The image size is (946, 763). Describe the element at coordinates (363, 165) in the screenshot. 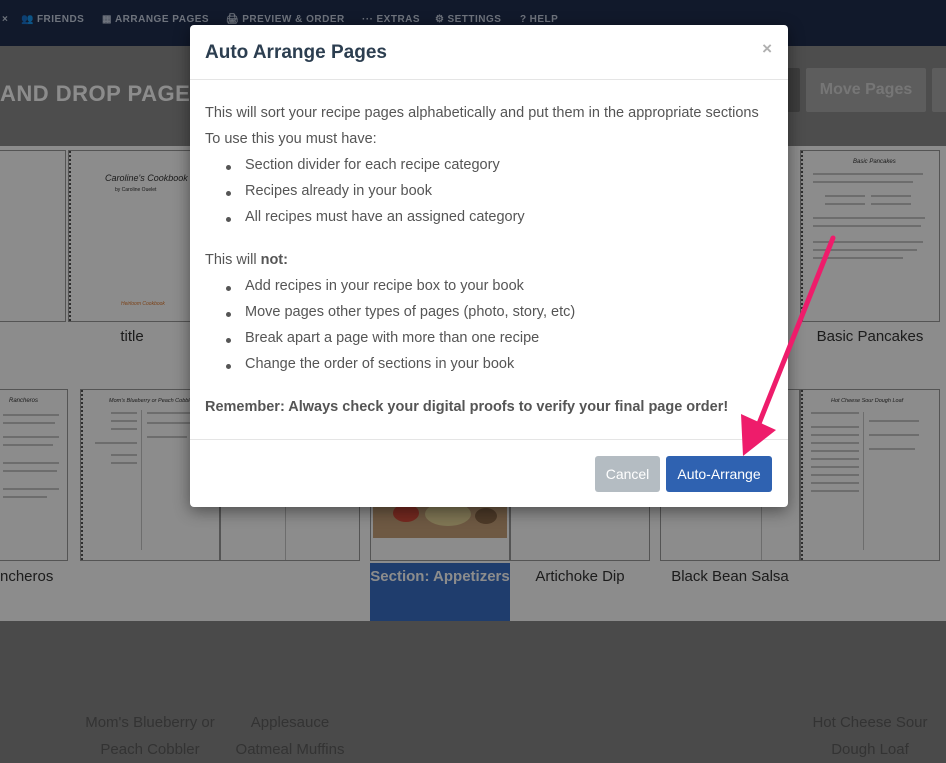

I see `requirement-item: Section divider for each recipe category` at that location.